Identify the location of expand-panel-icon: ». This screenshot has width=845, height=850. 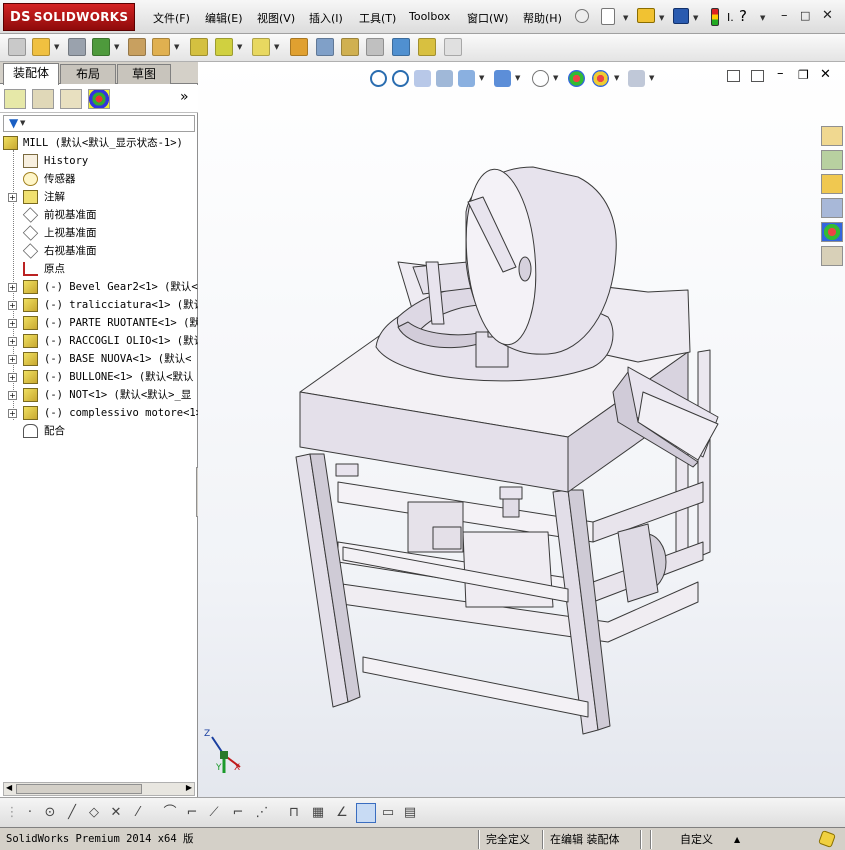
(184, 97).